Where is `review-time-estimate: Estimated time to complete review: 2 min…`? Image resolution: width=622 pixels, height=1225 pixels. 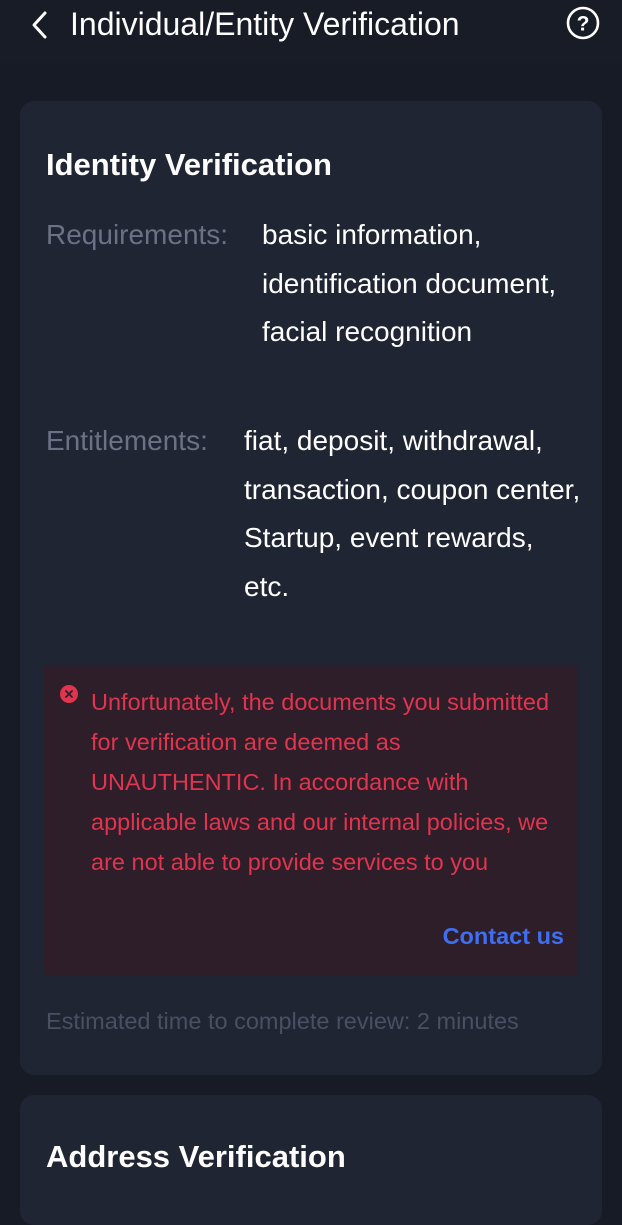 review-time-estimate: Estimated time to complete review: 2 min… is located at coordinates (282, 1021).